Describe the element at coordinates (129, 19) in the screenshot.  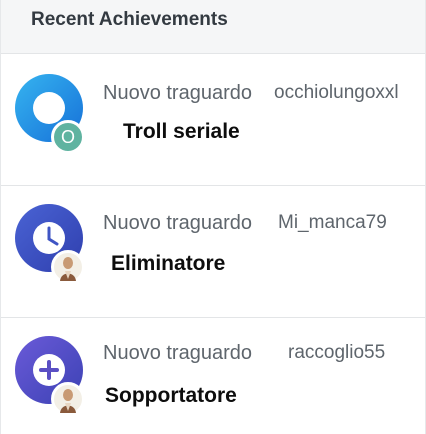
I see `panel-title: Recent Achievements` at that location.